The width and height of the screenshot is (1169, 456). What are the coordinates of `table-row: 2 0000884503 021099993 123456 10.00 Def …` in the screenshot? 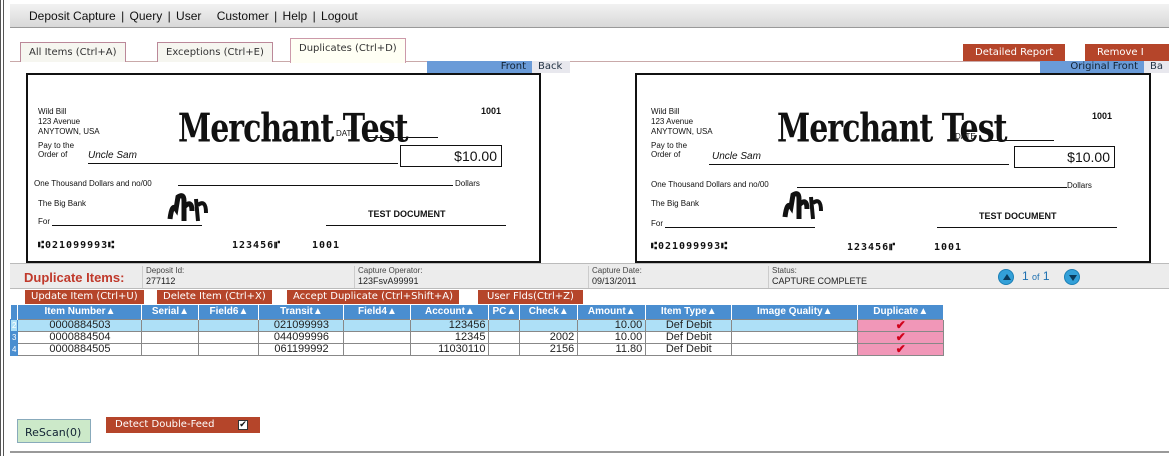 It's located at (477, 325).